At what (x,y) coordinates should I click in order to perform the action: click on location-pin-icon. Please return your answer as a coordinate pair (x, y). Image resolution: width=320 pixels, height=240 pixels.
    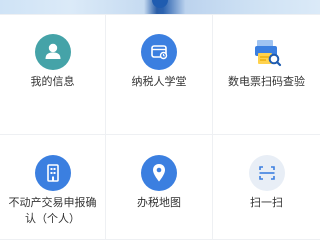
    Looking at the image, I should click on (159, 173).